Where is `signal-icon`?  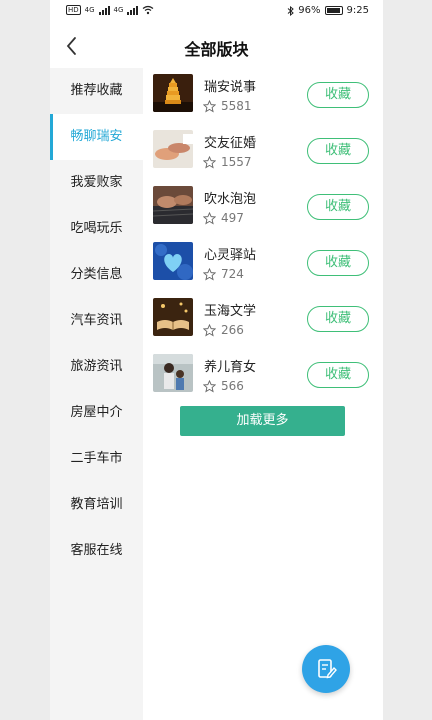 signal-icon is located at coordinates (104, 10).